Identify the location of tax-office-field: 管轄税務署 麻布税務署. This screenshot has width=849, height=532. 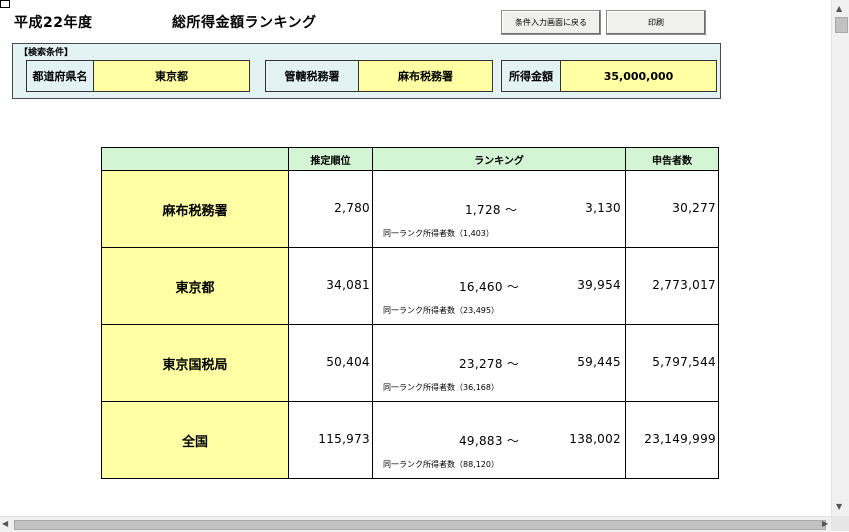
(379, 76).